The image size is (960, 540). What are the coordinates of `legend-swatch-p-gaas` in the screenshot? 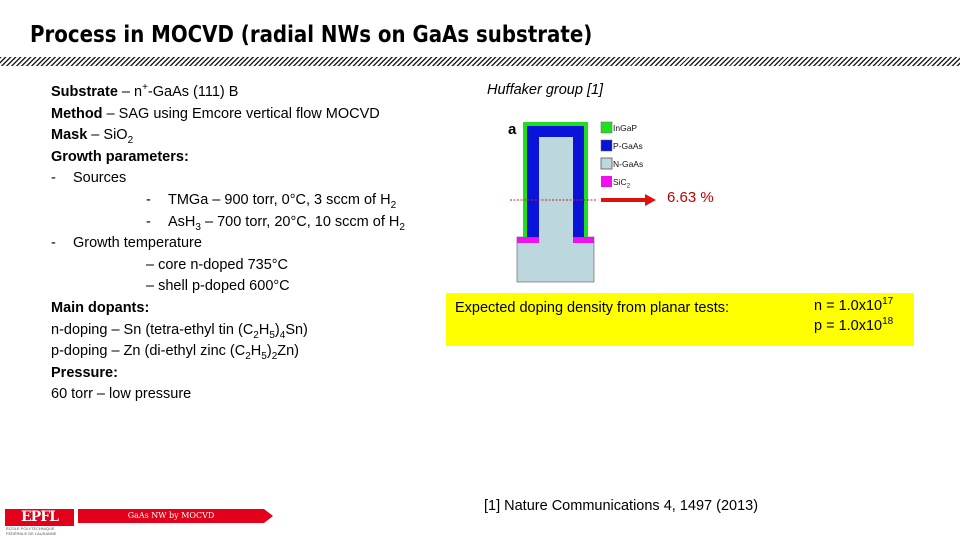 It's located at (606, 145).